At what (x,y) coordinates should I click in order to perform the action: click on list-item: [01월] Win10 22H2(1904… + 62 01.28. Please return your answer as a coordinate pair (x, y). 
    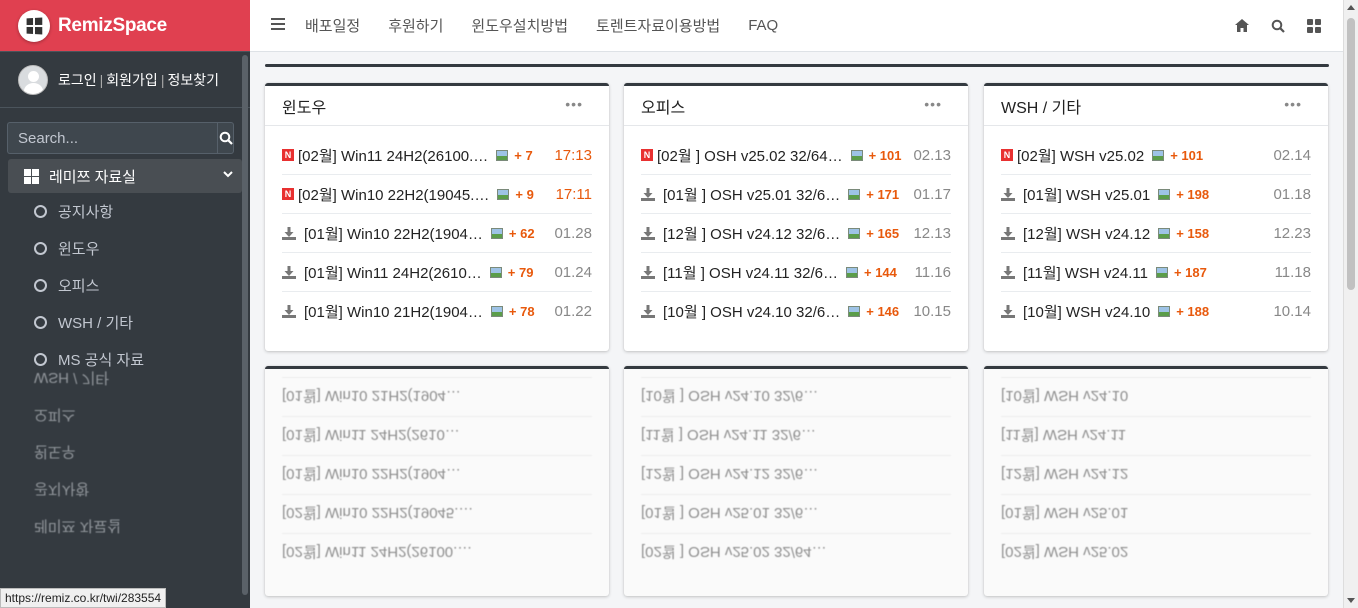
    Looking at the image, I should click on (437, 233).